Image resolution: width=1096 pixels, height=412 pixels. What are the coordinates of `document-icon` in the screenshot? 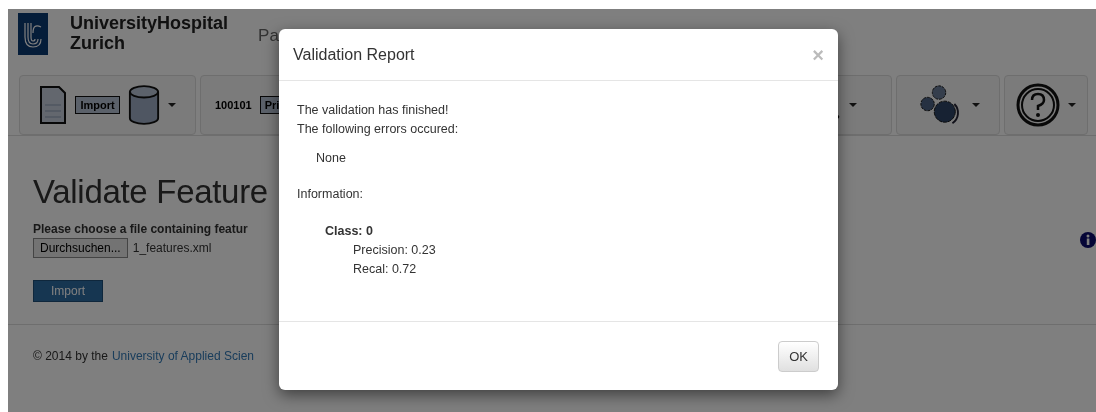 It's located at (53, 105).